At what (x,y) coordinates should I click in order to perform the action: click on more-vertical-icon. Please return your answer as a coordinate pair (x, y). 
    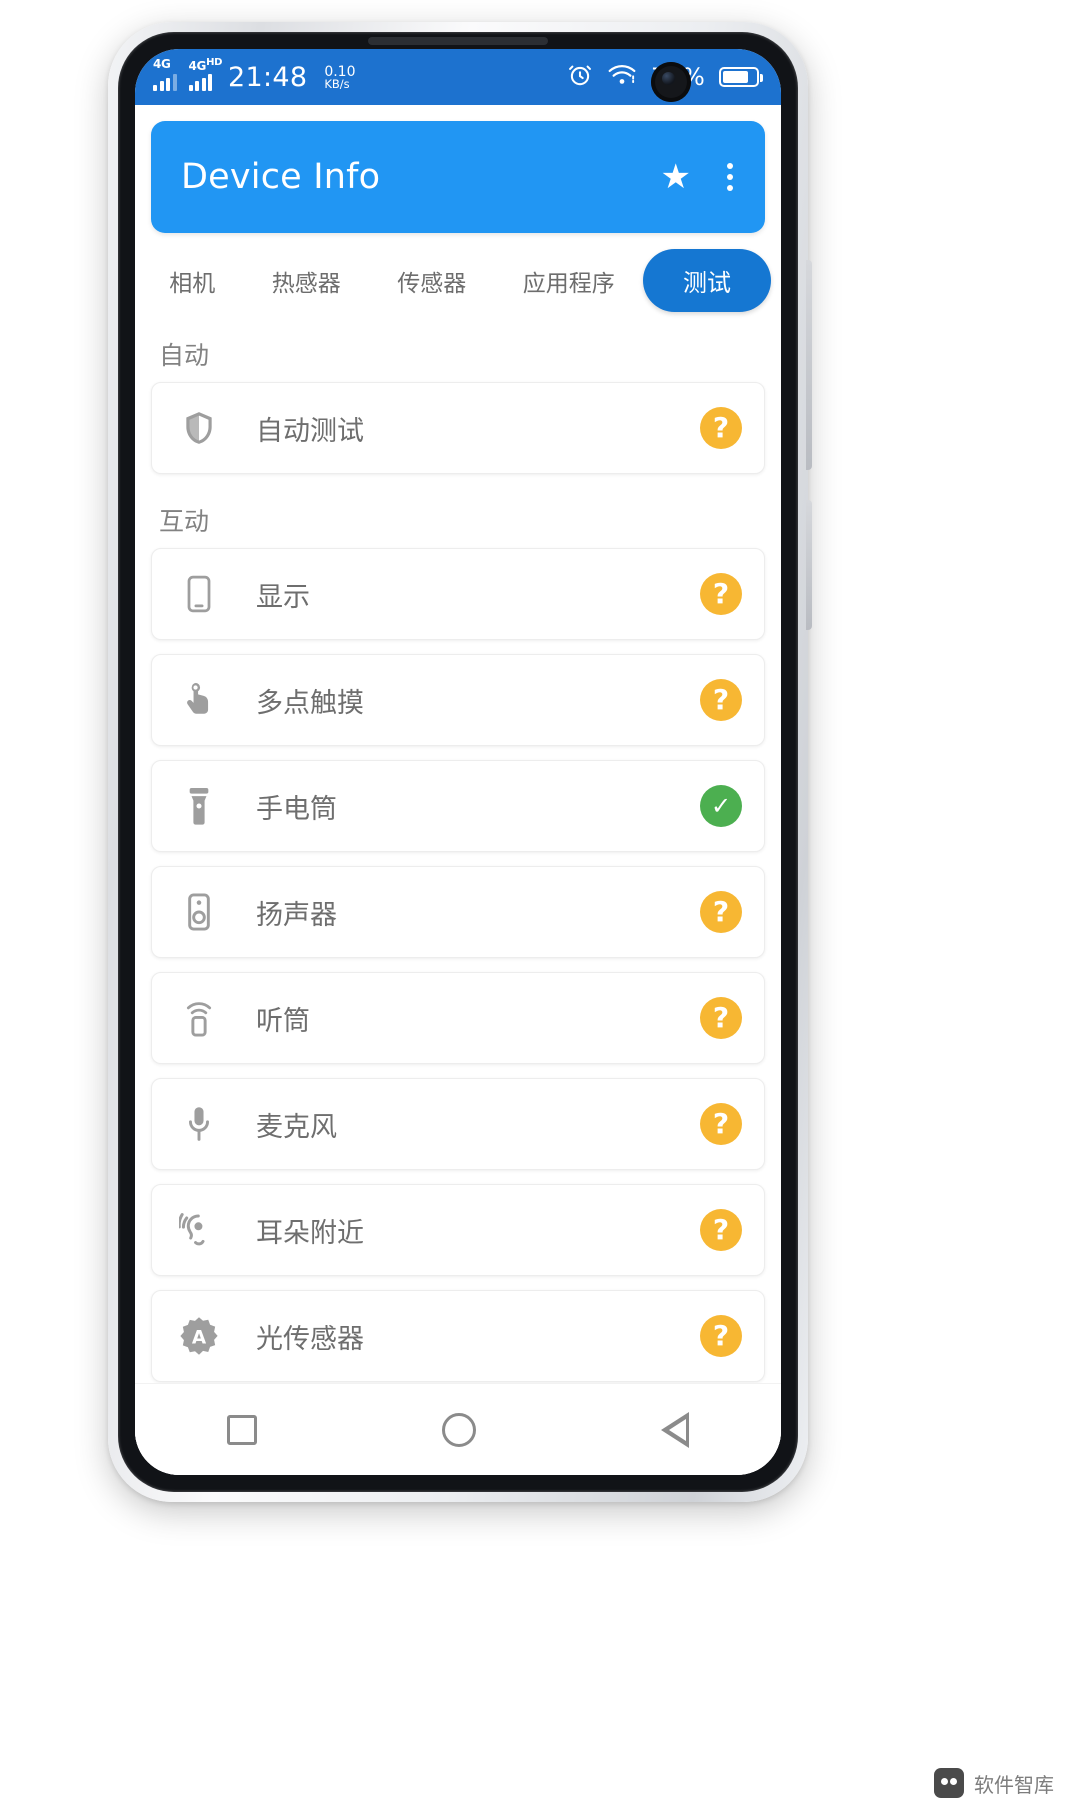
    Looking at the image, I should click on (730, 177).